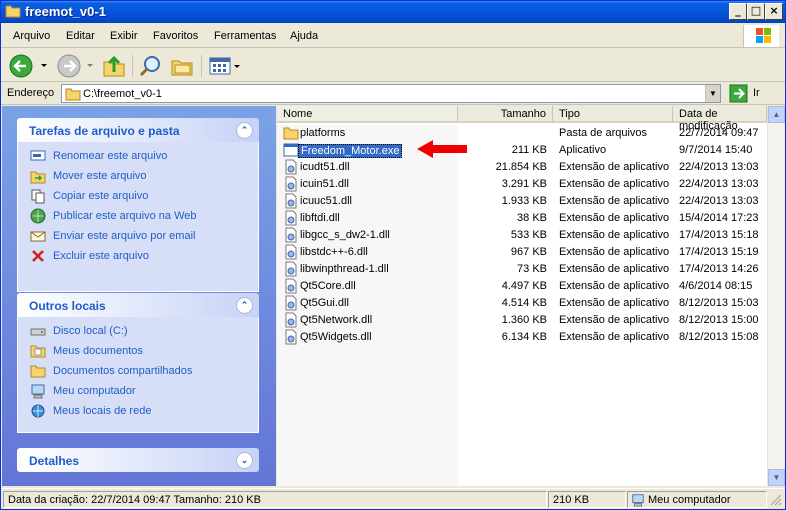 Image resolution: width=786 pixels, height=510 pixels. What do you see at coordinates (367, 114) in the screenshot?
I see `column-name: Nome` at bounding box center [367, 114].